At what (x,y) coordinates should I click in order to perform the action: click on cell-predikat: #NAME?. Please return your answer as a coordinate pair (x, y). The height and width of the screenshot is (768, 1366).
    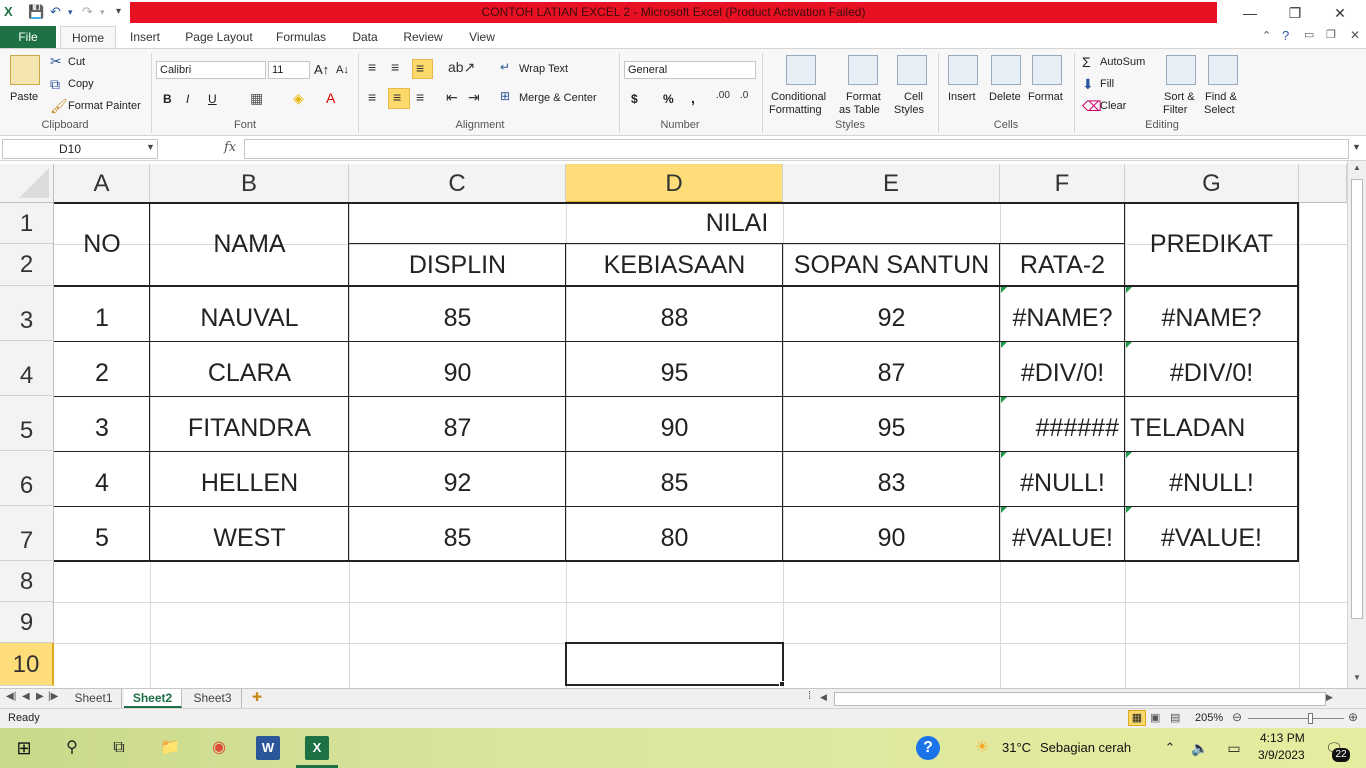
    Looking at the image, I should click on (1211, 318).